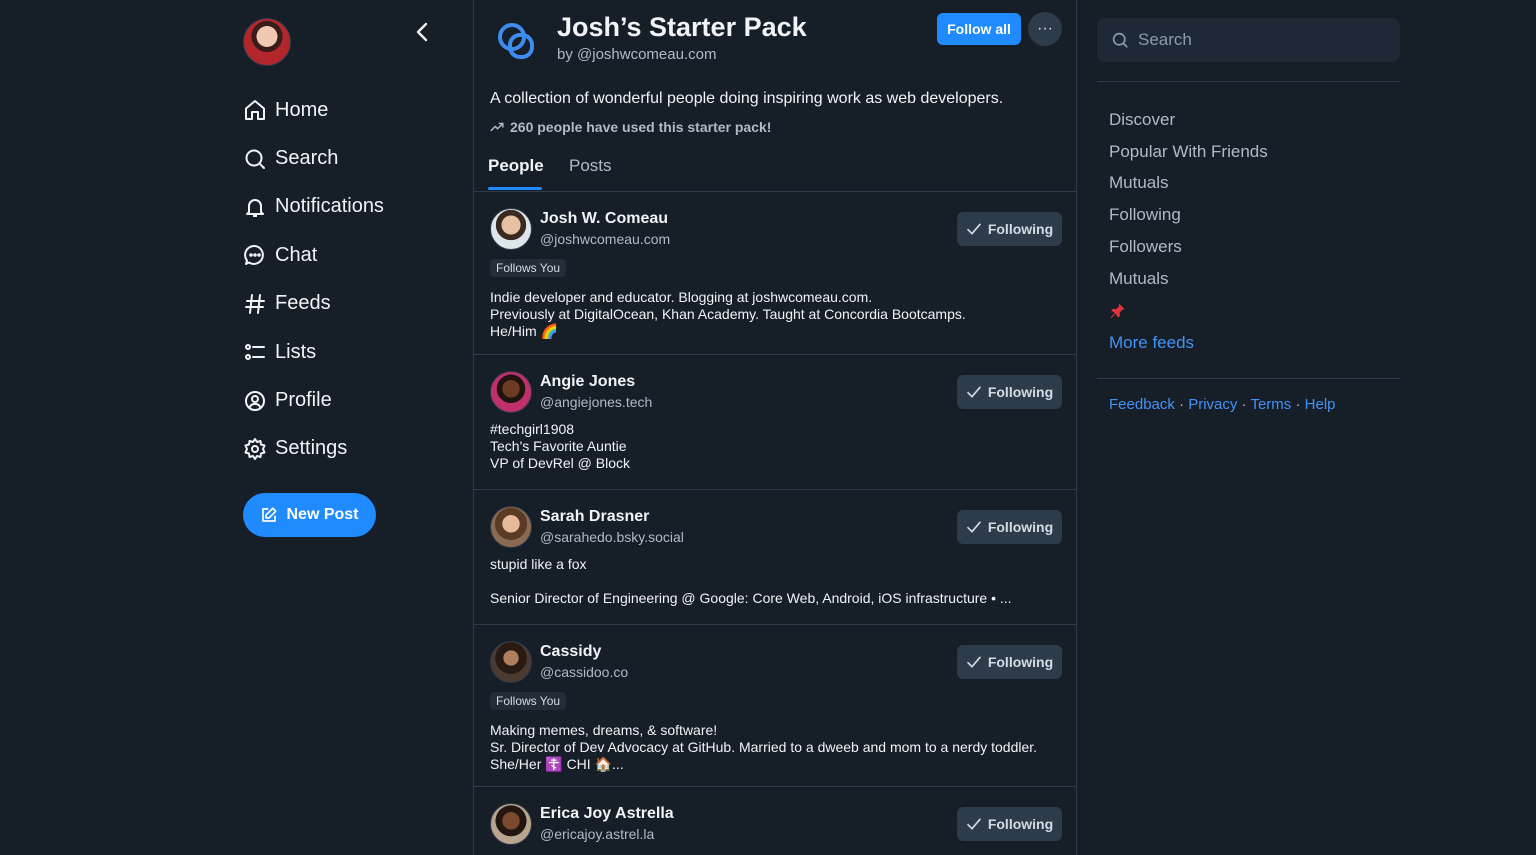  Describe the element at coordinates (307, 158) in the screenshot. I see `nav-item-label: Search` at that location.